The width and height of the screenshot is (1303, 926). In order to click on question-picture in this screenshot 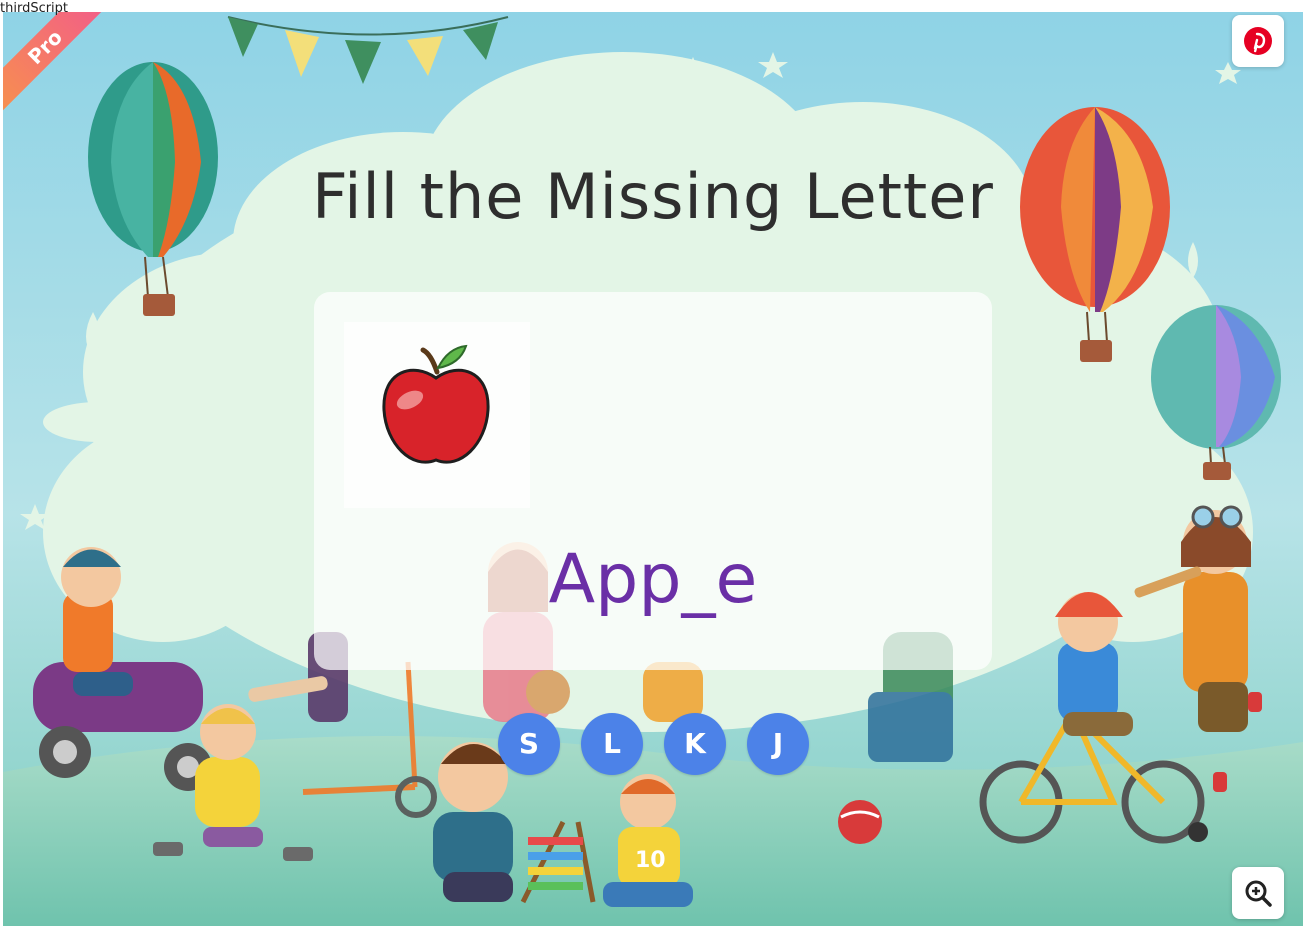, I will do `click(437, 415)`.